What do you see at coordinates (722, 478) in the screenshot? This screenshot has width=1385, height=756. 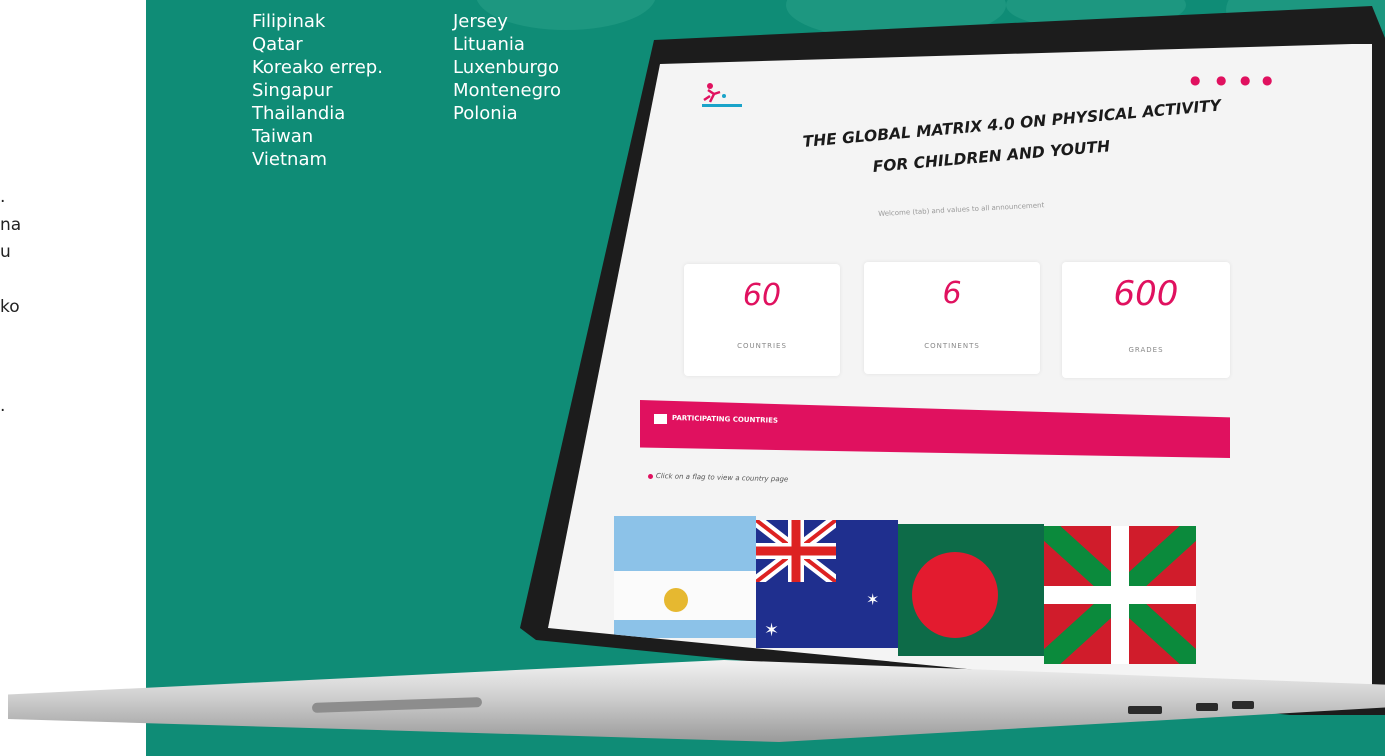 I see `flag-hint: Click on a flag to view a country page` at bounding box center [722, 478].